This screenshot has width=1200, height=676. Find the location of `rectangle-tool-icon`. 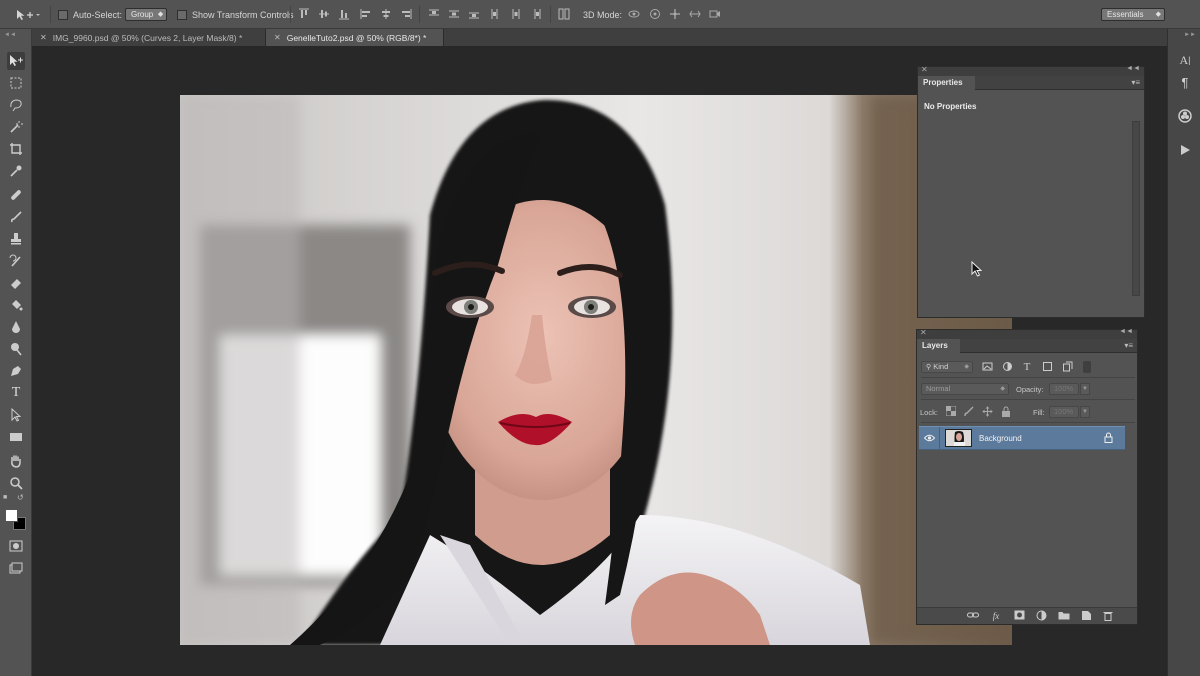

rectangle-tool-icon is located at coordinates (16, 437).